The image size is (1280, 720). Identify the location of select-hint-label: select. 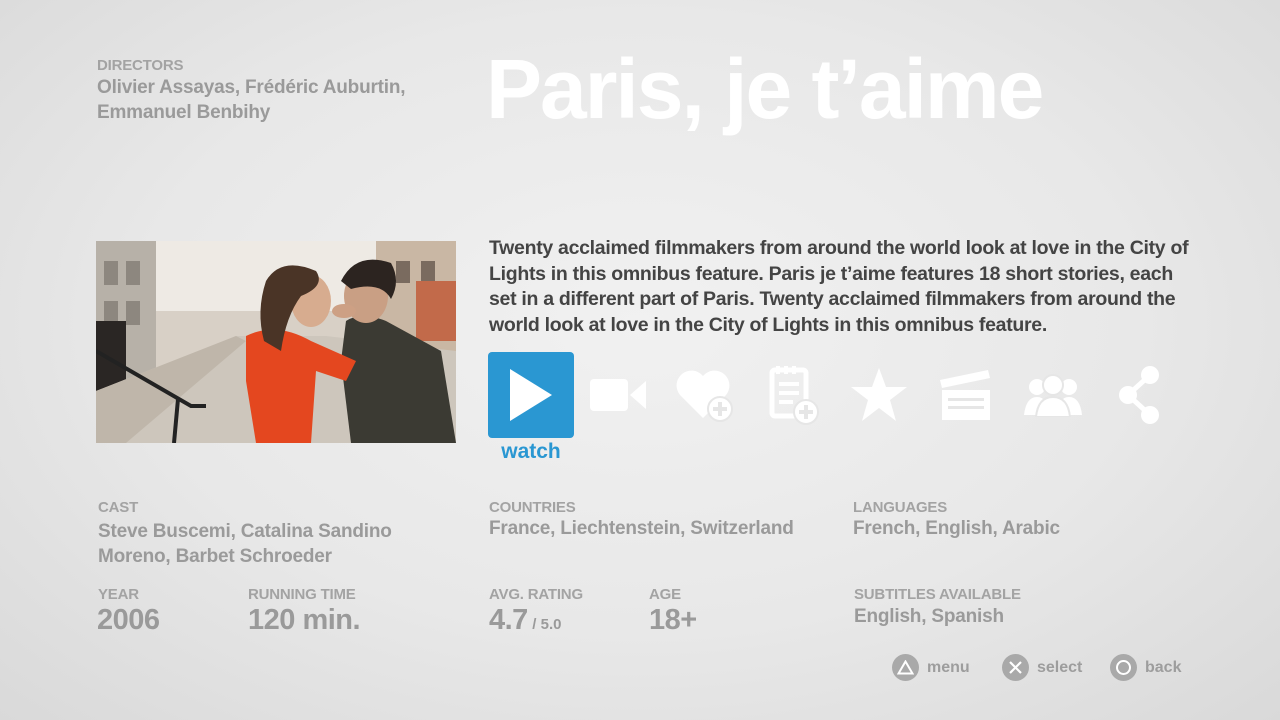
(1060, 667).